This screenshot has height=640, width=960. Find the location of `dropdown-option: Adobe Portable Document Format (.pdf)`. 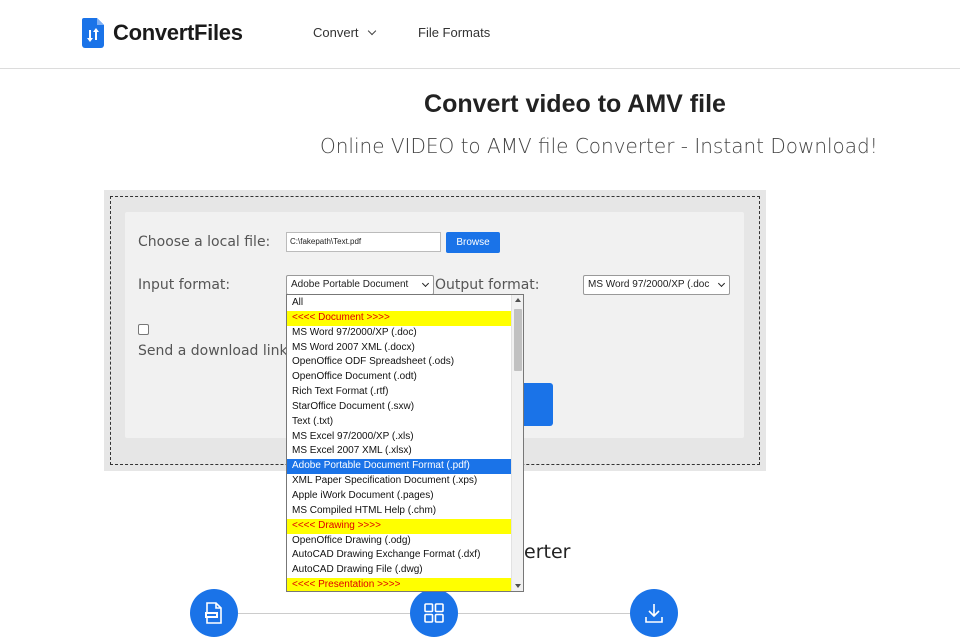

dropdown-option: Adobe Portable Document Format (.pdf) is located at coordinates (399, 467).